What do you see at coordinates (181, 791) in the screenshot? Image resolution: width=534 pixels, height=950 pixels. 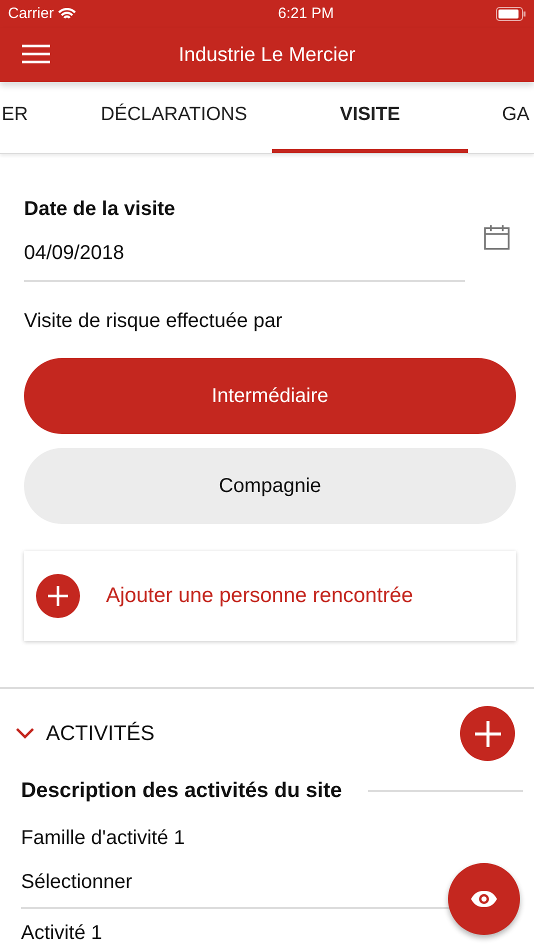 I see `section-subtitle: Description des activités du site` at bounding box center [181, 791].